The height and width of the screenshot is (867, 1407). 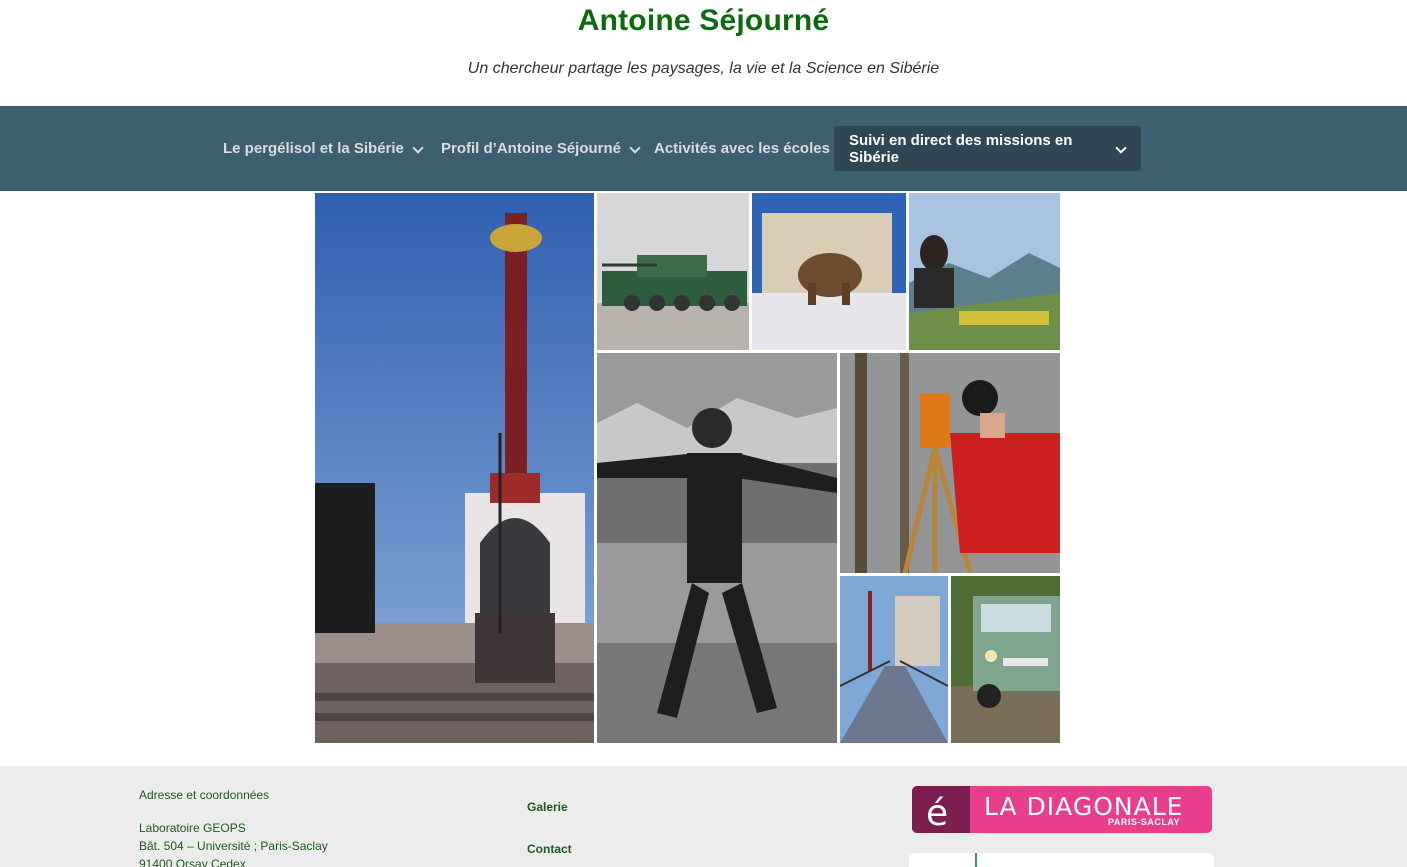 I want to click on photo-monument-column, so click(x=454, y=468).